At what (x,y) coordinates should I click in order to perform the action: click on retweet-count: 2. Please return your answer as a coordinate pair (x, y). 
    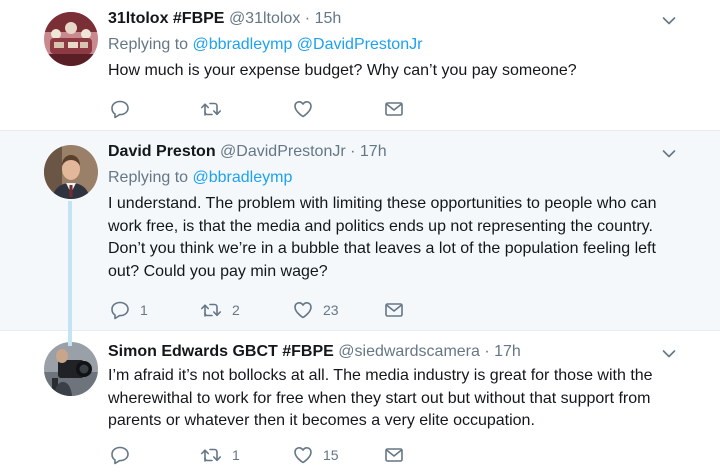
    Looking at the image, I should click on (236, 310).